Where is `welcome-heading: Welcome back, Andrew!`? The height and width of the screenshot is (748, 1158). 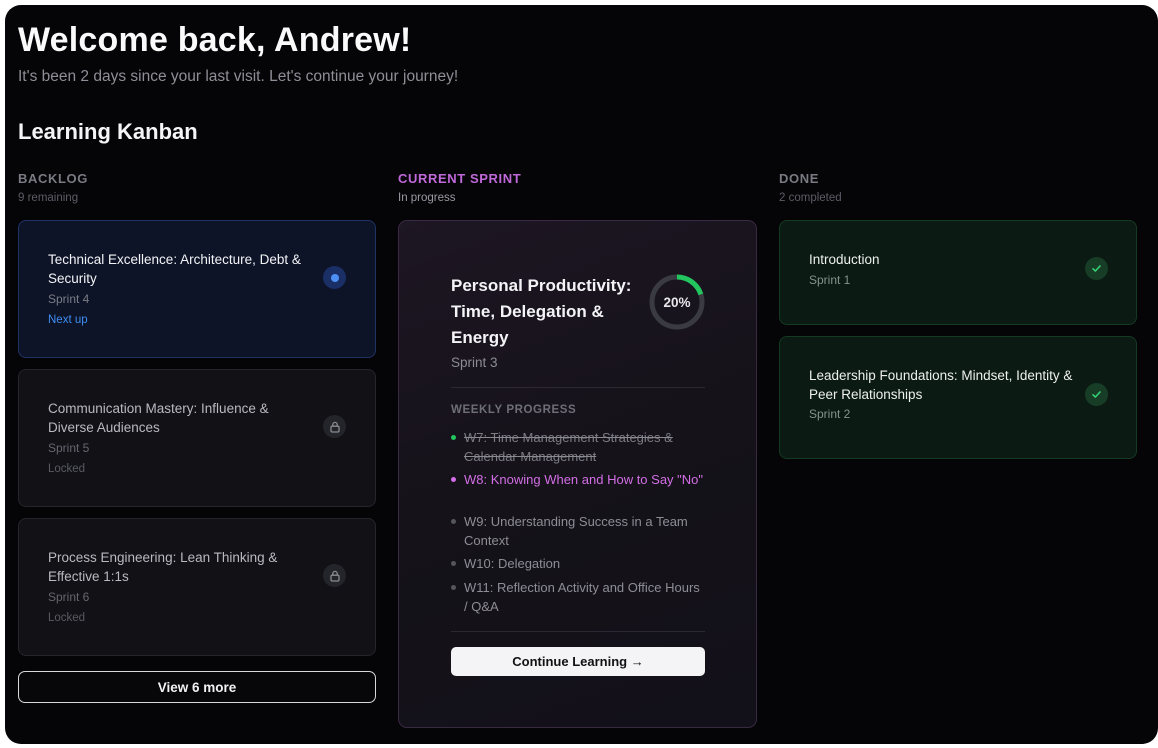 welcome-heading: Welcome back, Andrew! is located at coordinates (215, 40).